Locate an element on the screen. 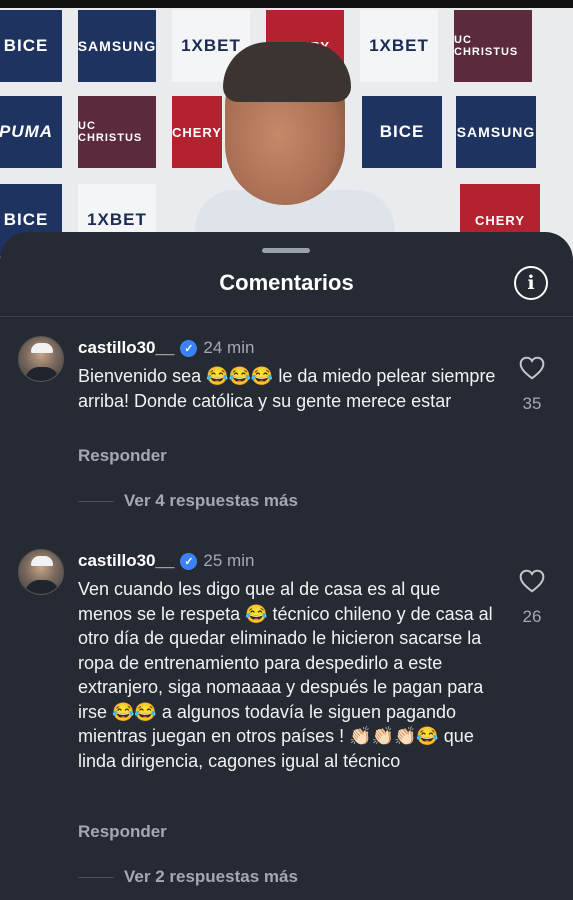  view-replies-button: Ver 2 respuestas más is located at coordinates (188, 877).